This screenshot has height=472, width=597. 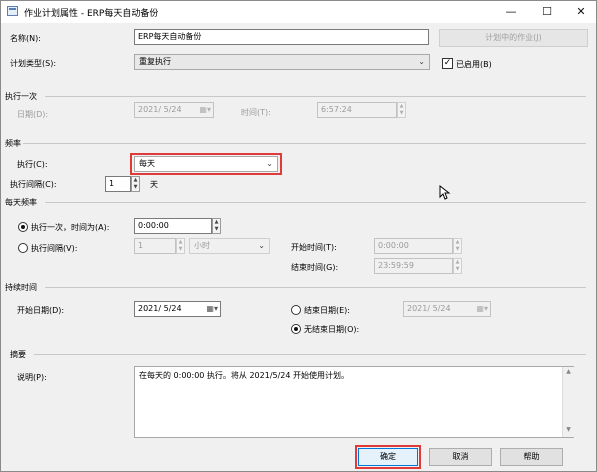 I want to click on end-date-radio, so click(x=296, y=310).